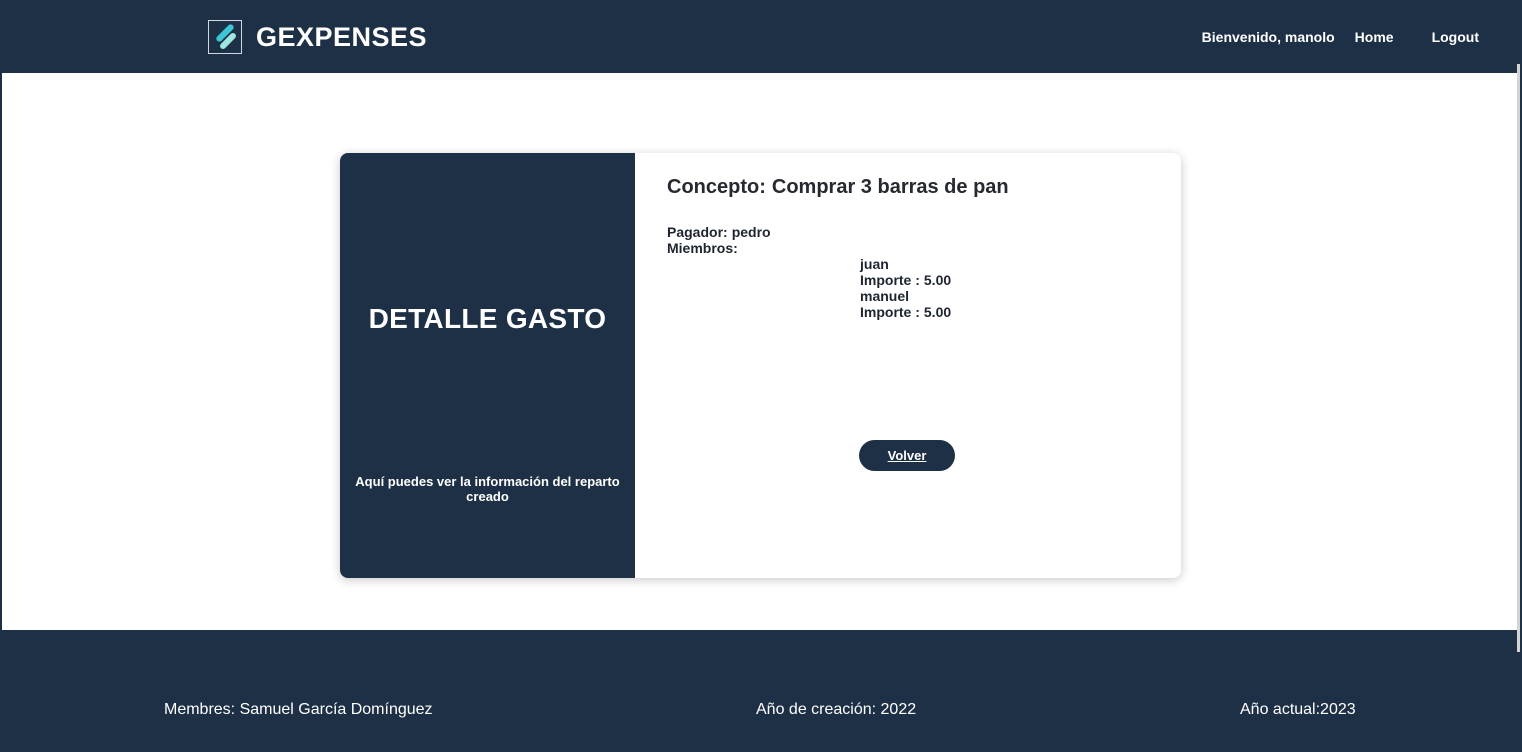 The image size is (1522, 752). What do you see at coordinates (1455, 37) in the screenshot?
I see `nav-logout-link: Logout` at bounding box center [1455, 37].